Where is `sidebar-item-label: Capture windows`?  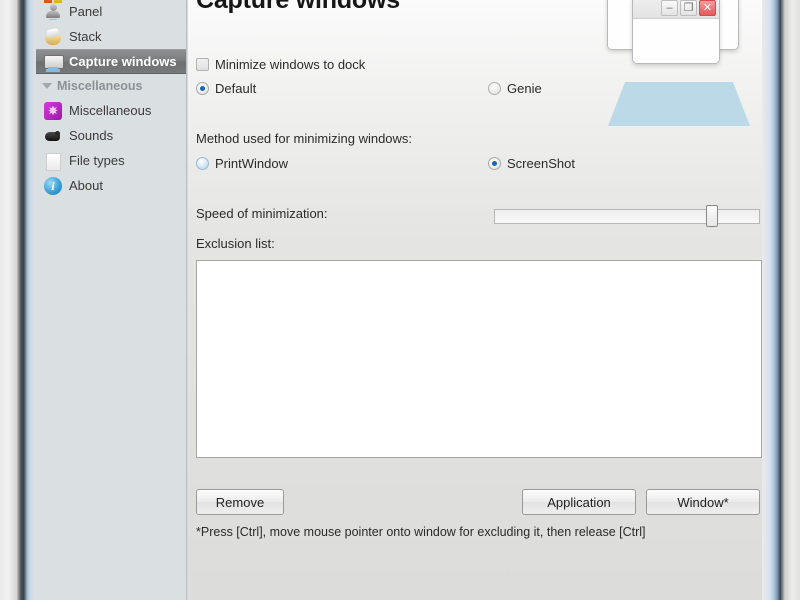
sidebar-item-label: Capture windows is located at coordinates (123, 61).